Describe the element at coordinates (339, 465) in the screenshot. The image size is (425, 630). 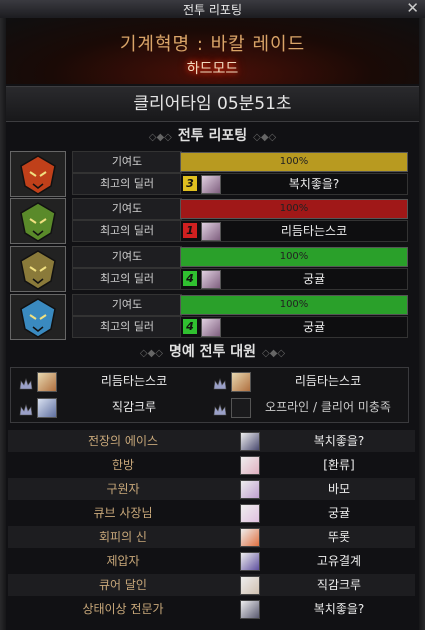
I see `award-player: [환류]` at that location.